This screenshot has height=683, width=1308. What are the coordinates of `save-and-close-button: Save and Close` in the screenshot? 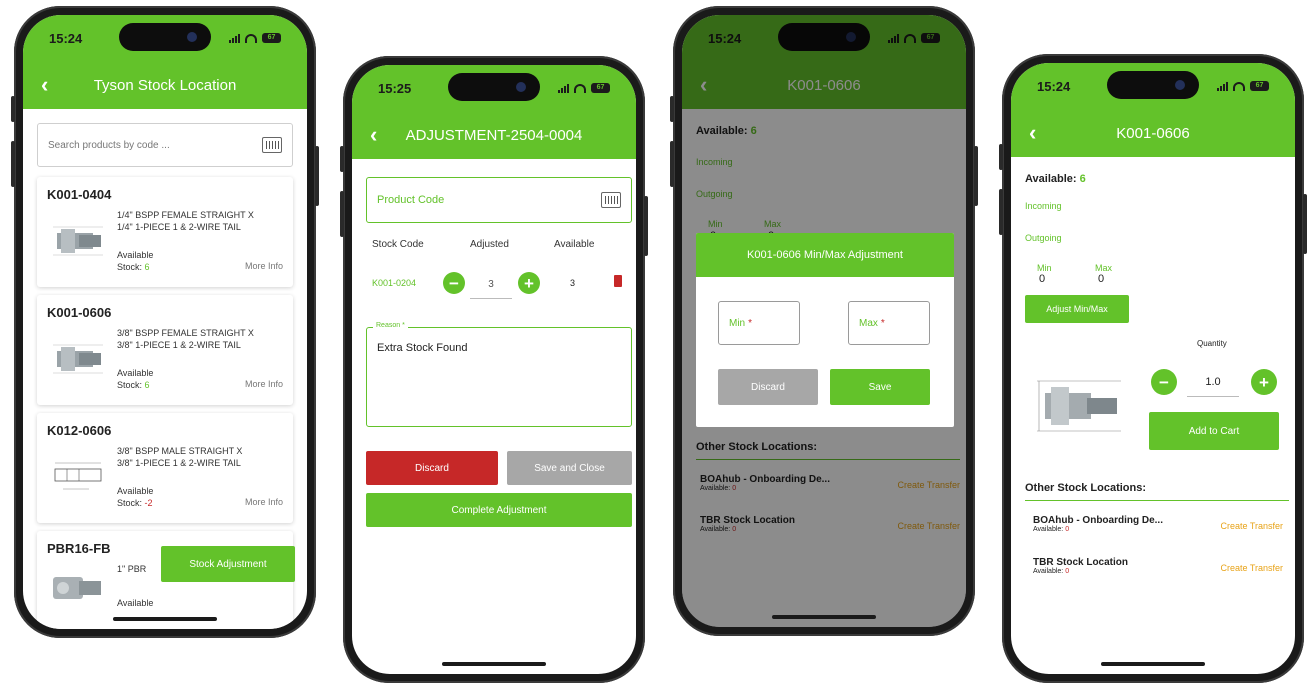 It's located at (569, 468).